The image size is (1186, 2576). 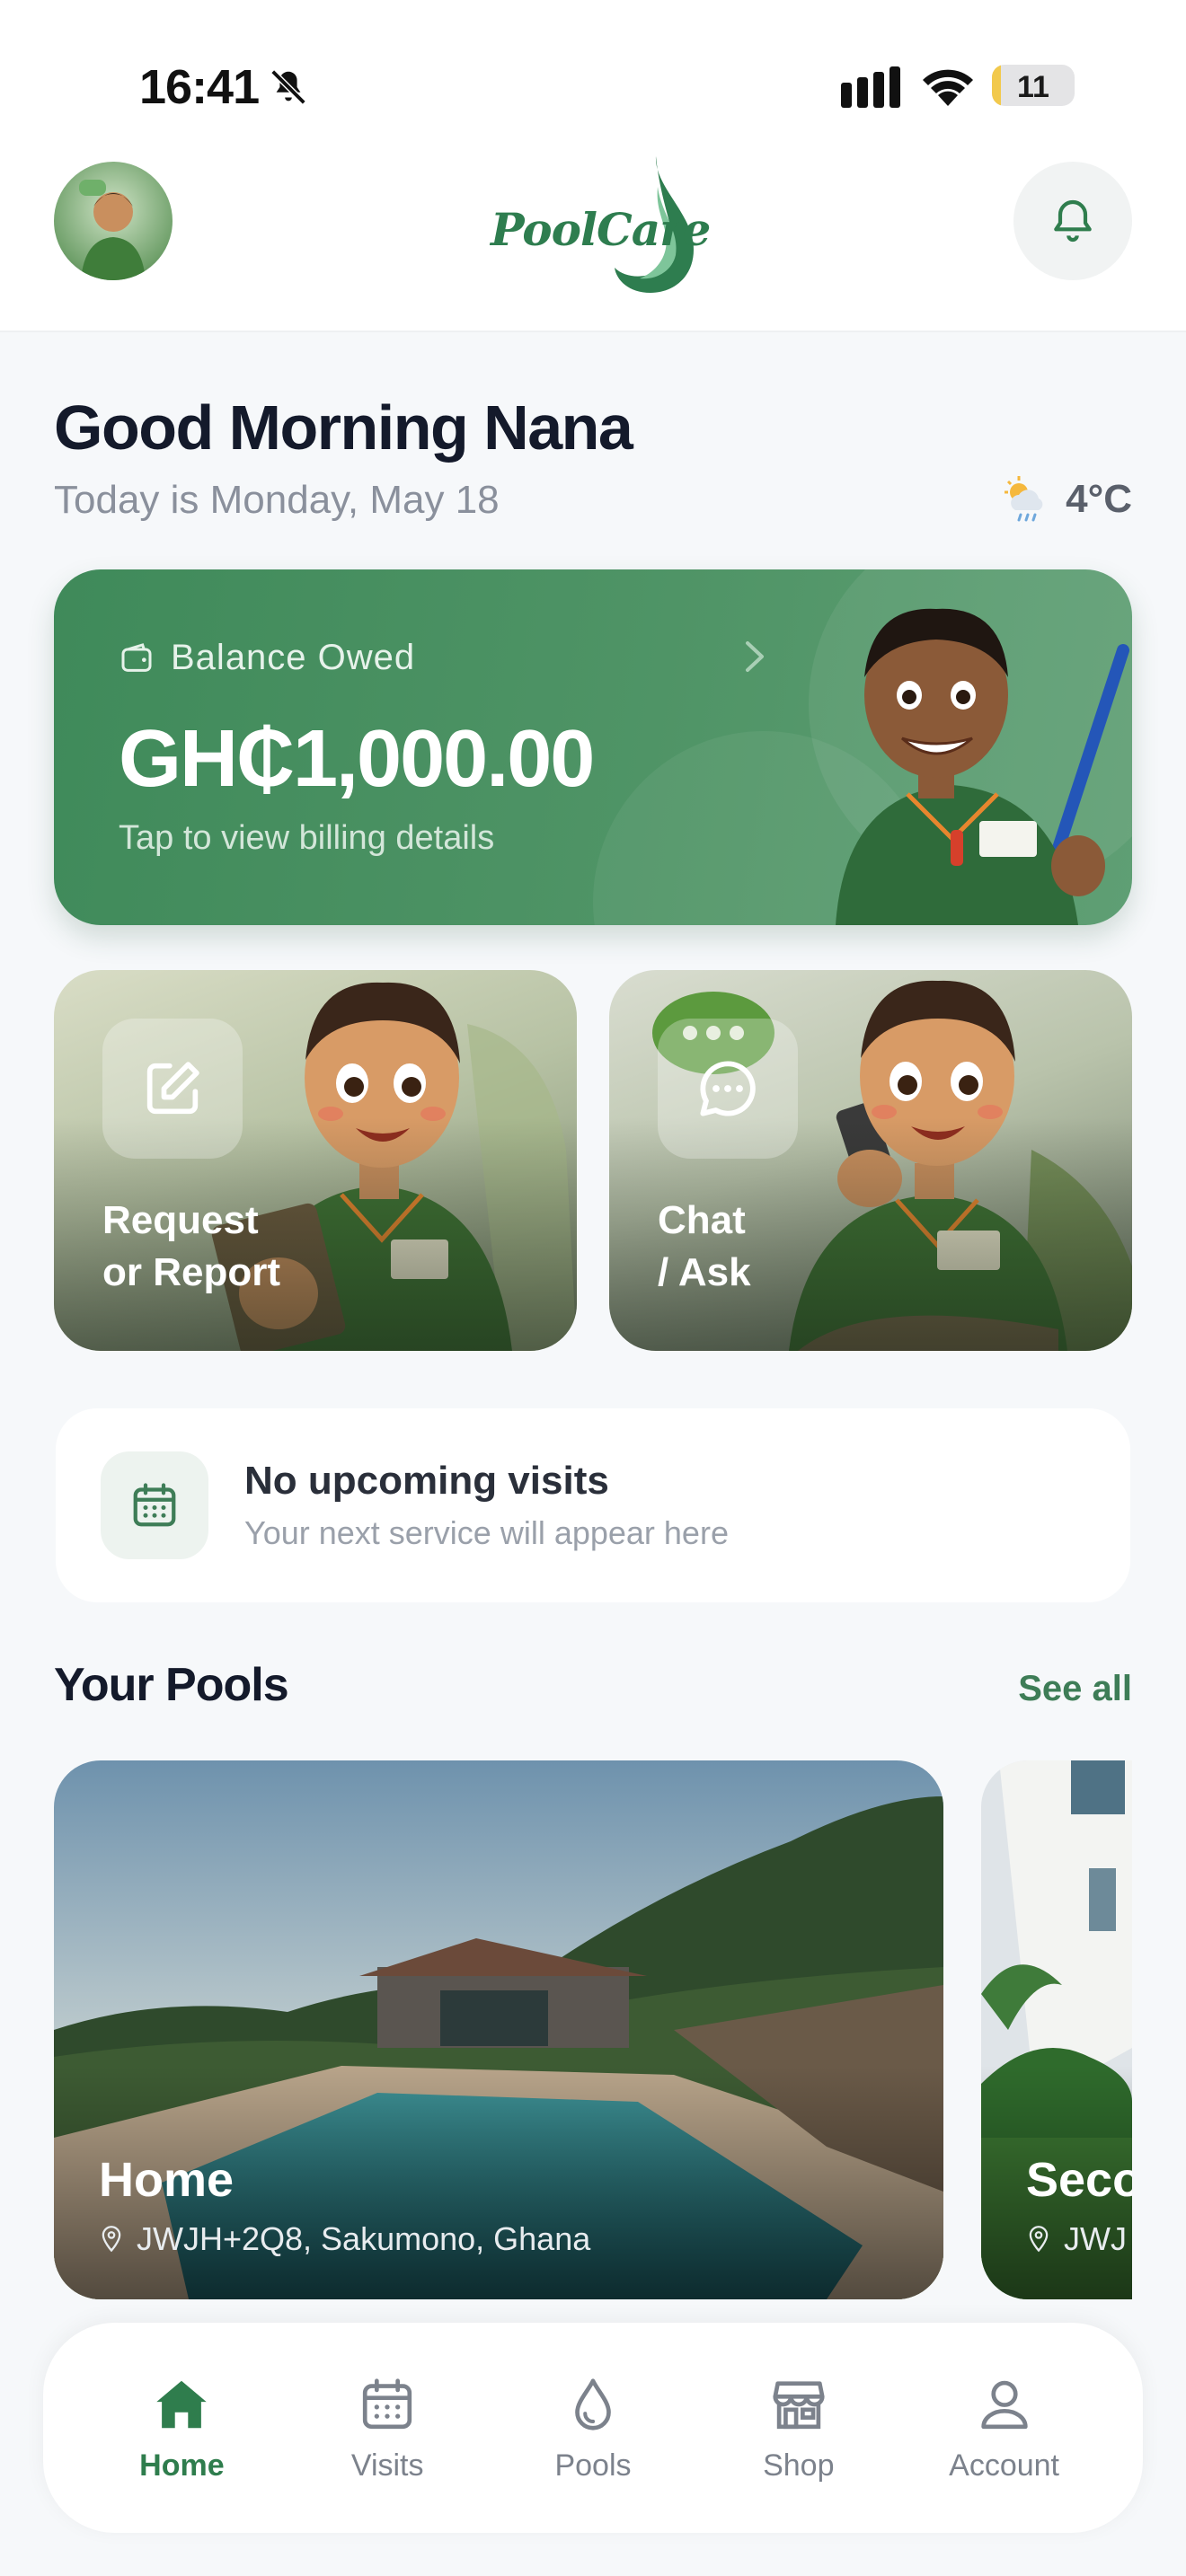 What do you see at coordinates (1024, 499) in the screenshot?
I see `sun-cloud-rain-icon` at bounding box center [1024, 499].